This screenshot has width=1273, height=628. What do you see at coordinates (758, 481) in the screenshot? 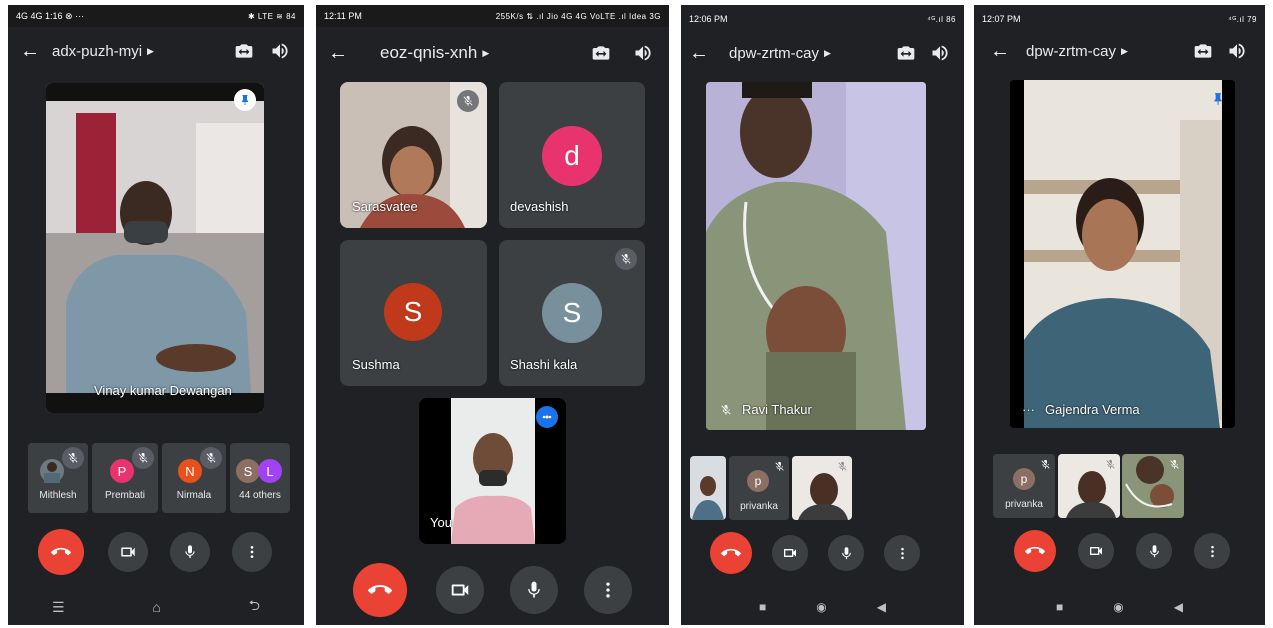
I see `avatar: p` at bounding box center [758, 481].